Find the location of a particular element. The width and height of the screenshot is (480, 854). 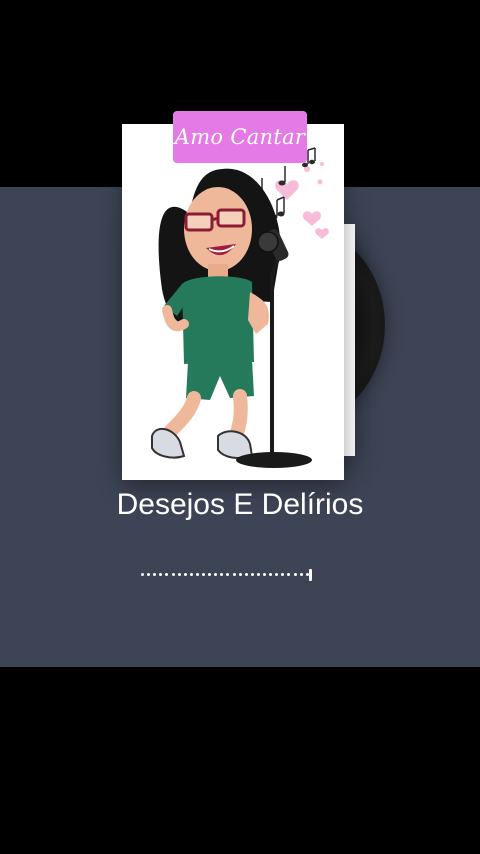

cover-badge: Amo Cantar is located at coordinates (240, 137).